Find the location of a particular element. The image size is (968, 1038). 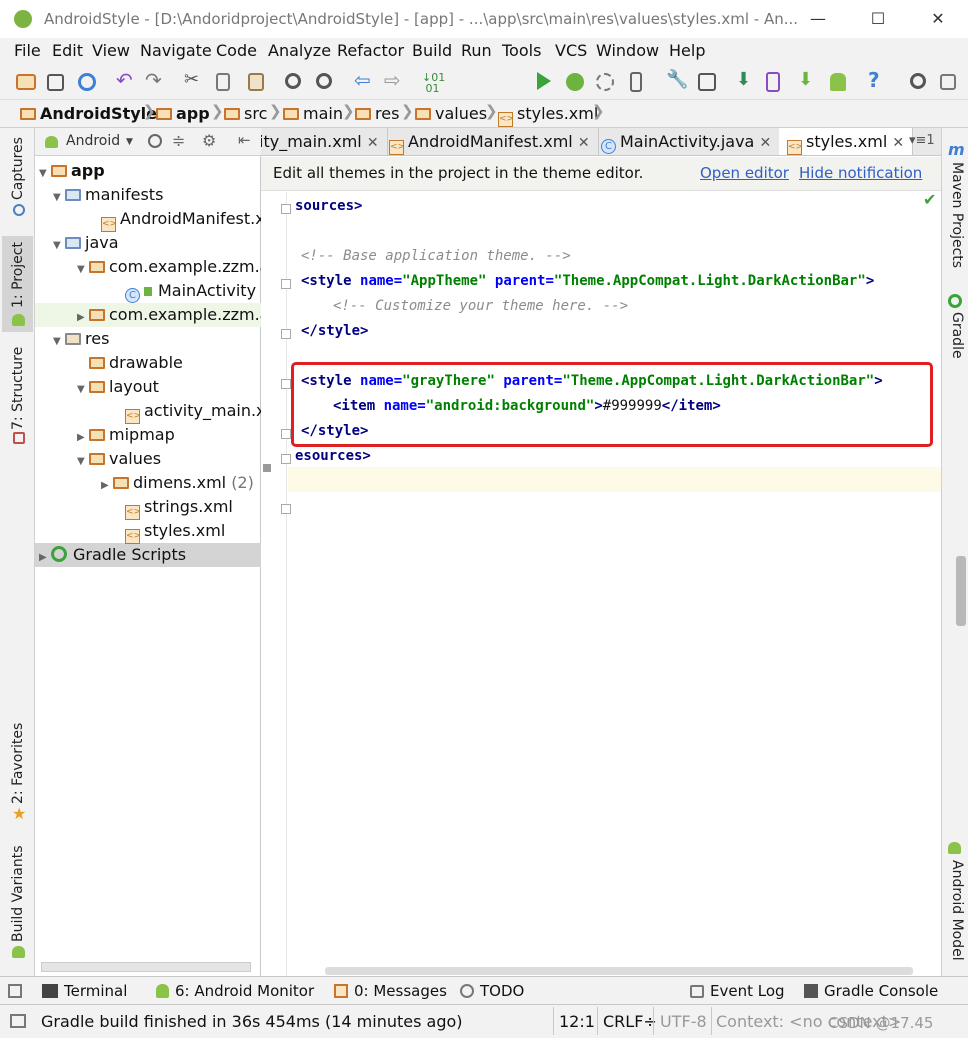

sdk-manager-icon is located at coordinates (707, 82).